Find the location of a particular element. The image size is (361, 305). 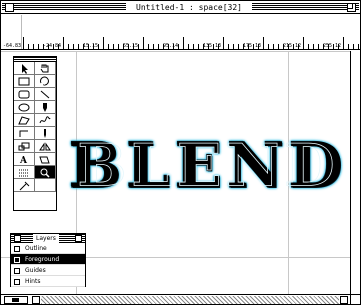

scale-icon is located at coordinates (24, 146).